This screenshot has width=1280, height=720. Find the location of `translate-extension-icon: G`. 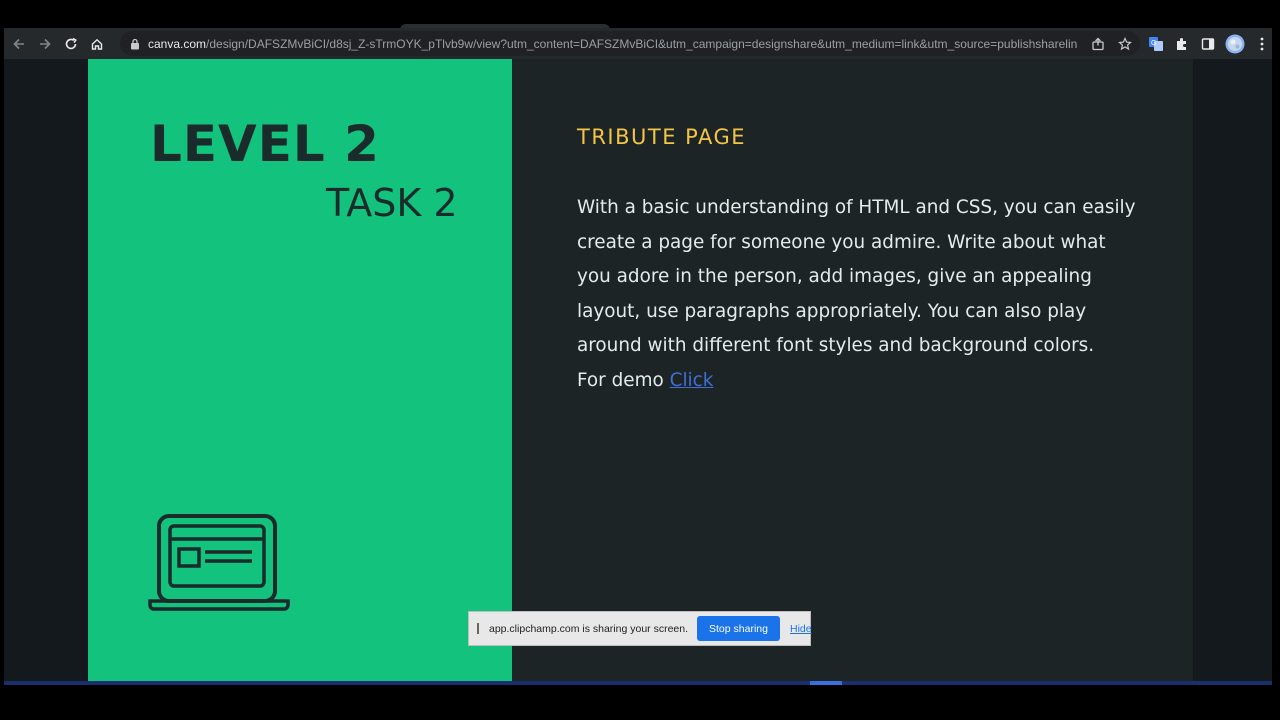

translate-extension-icon: G is located at coordinates (1156, 44).